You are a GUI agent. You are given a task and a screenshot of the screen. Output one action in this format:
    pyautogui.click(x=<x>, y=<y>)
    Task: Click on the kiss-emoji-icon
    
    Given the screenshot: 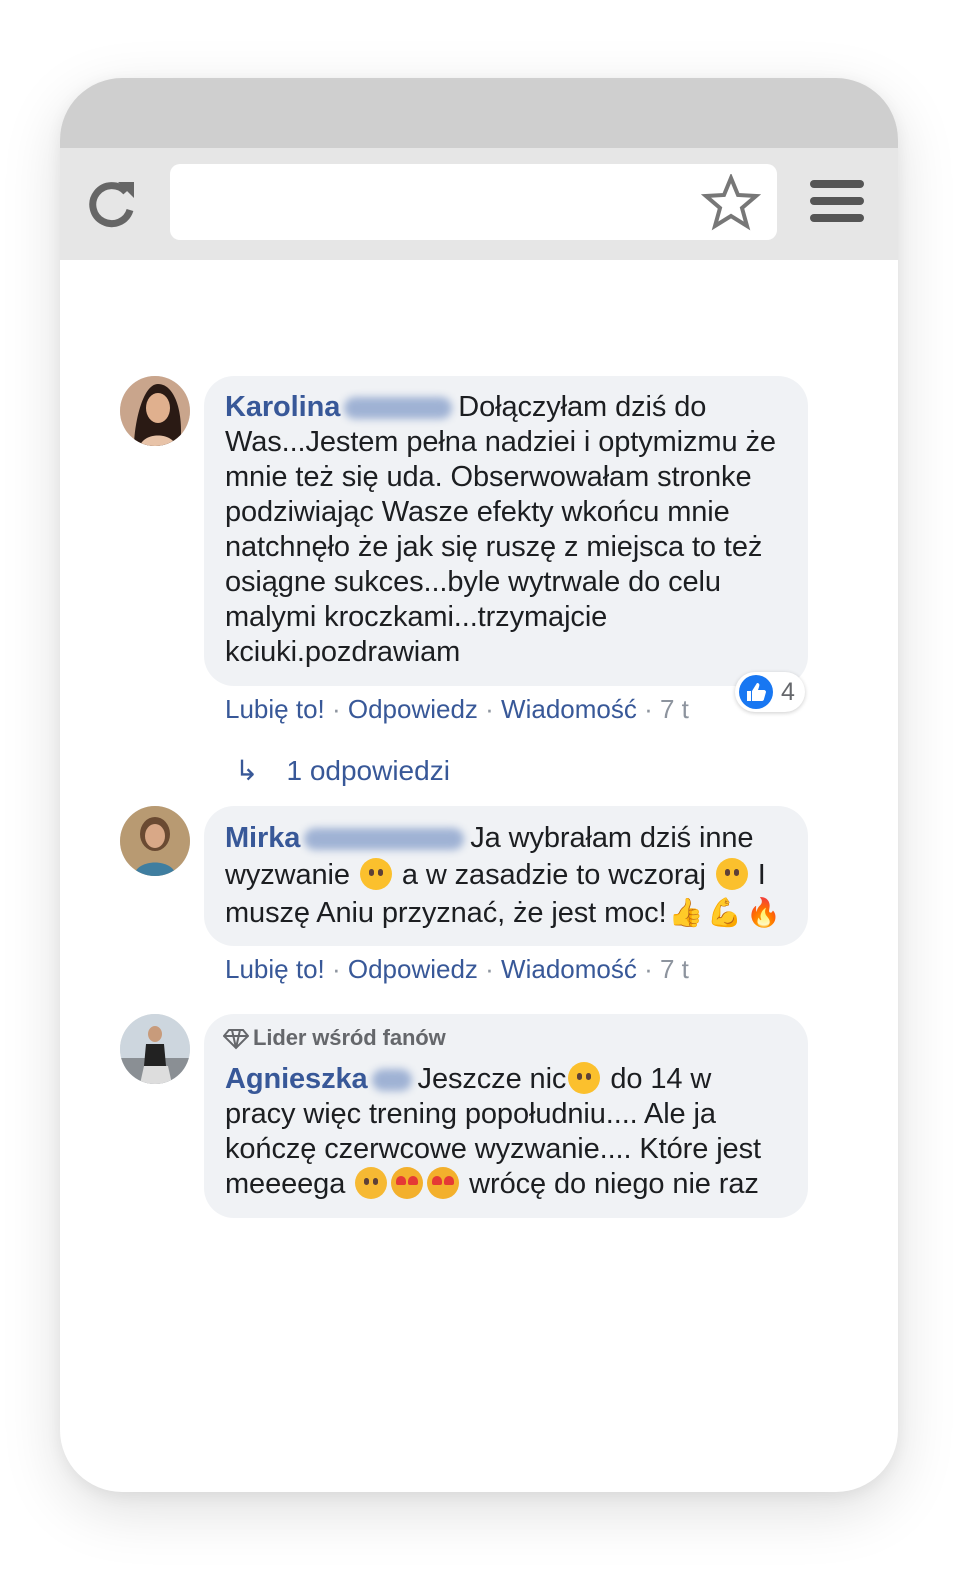 What is the action you would take?
    pyautogui.click(x=371, y=1183)
    